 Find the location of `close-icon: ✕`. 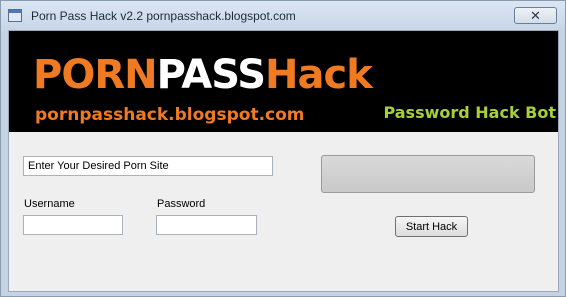

close-icon: ✕ is located at coordinates (535, 15).